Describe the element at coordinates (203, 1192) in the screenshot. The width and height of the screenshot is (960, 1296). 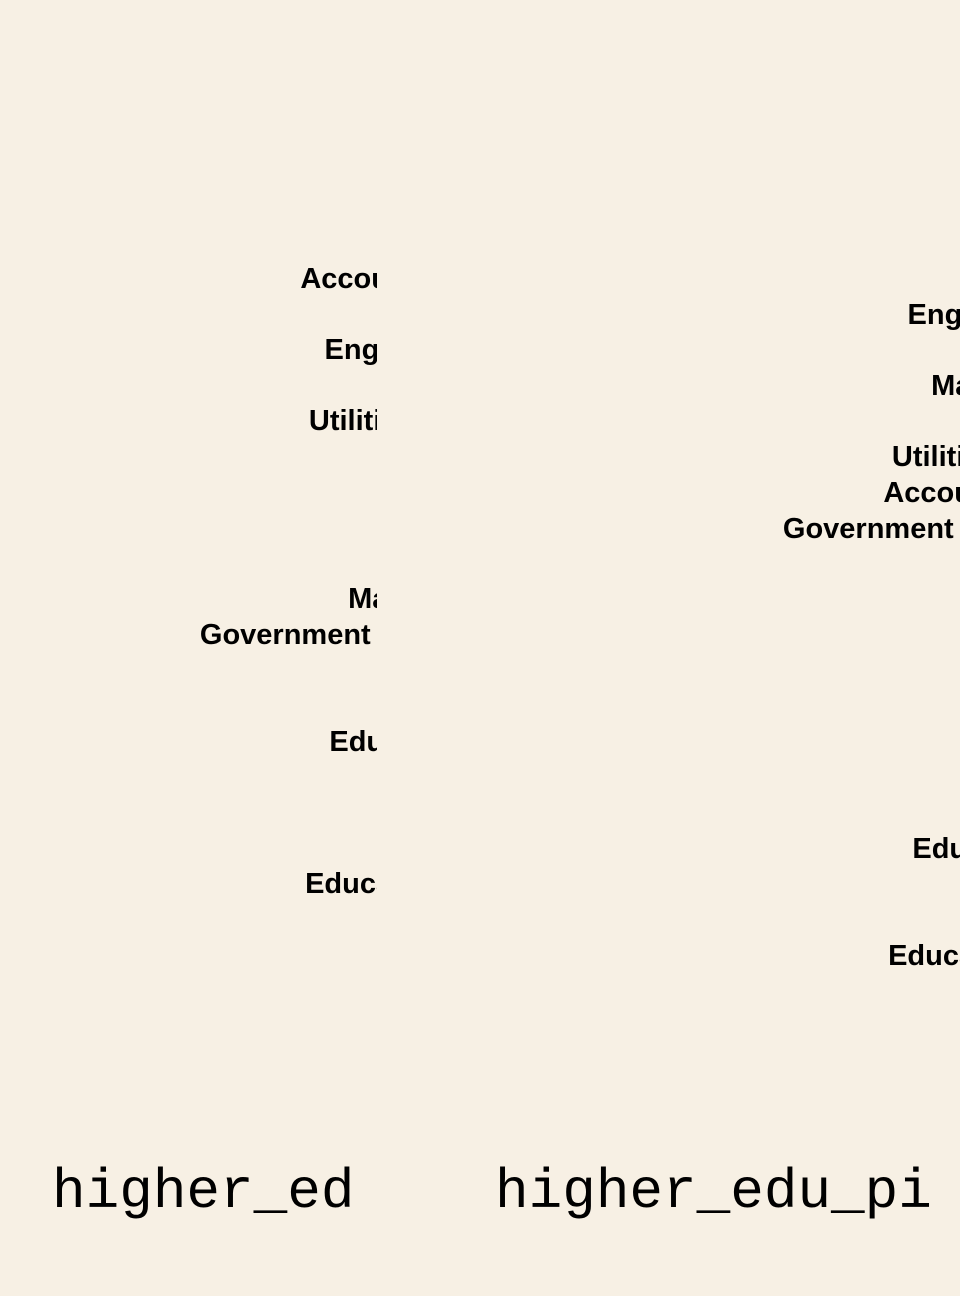
I see `left-axis-title: higher_ed` at that location.